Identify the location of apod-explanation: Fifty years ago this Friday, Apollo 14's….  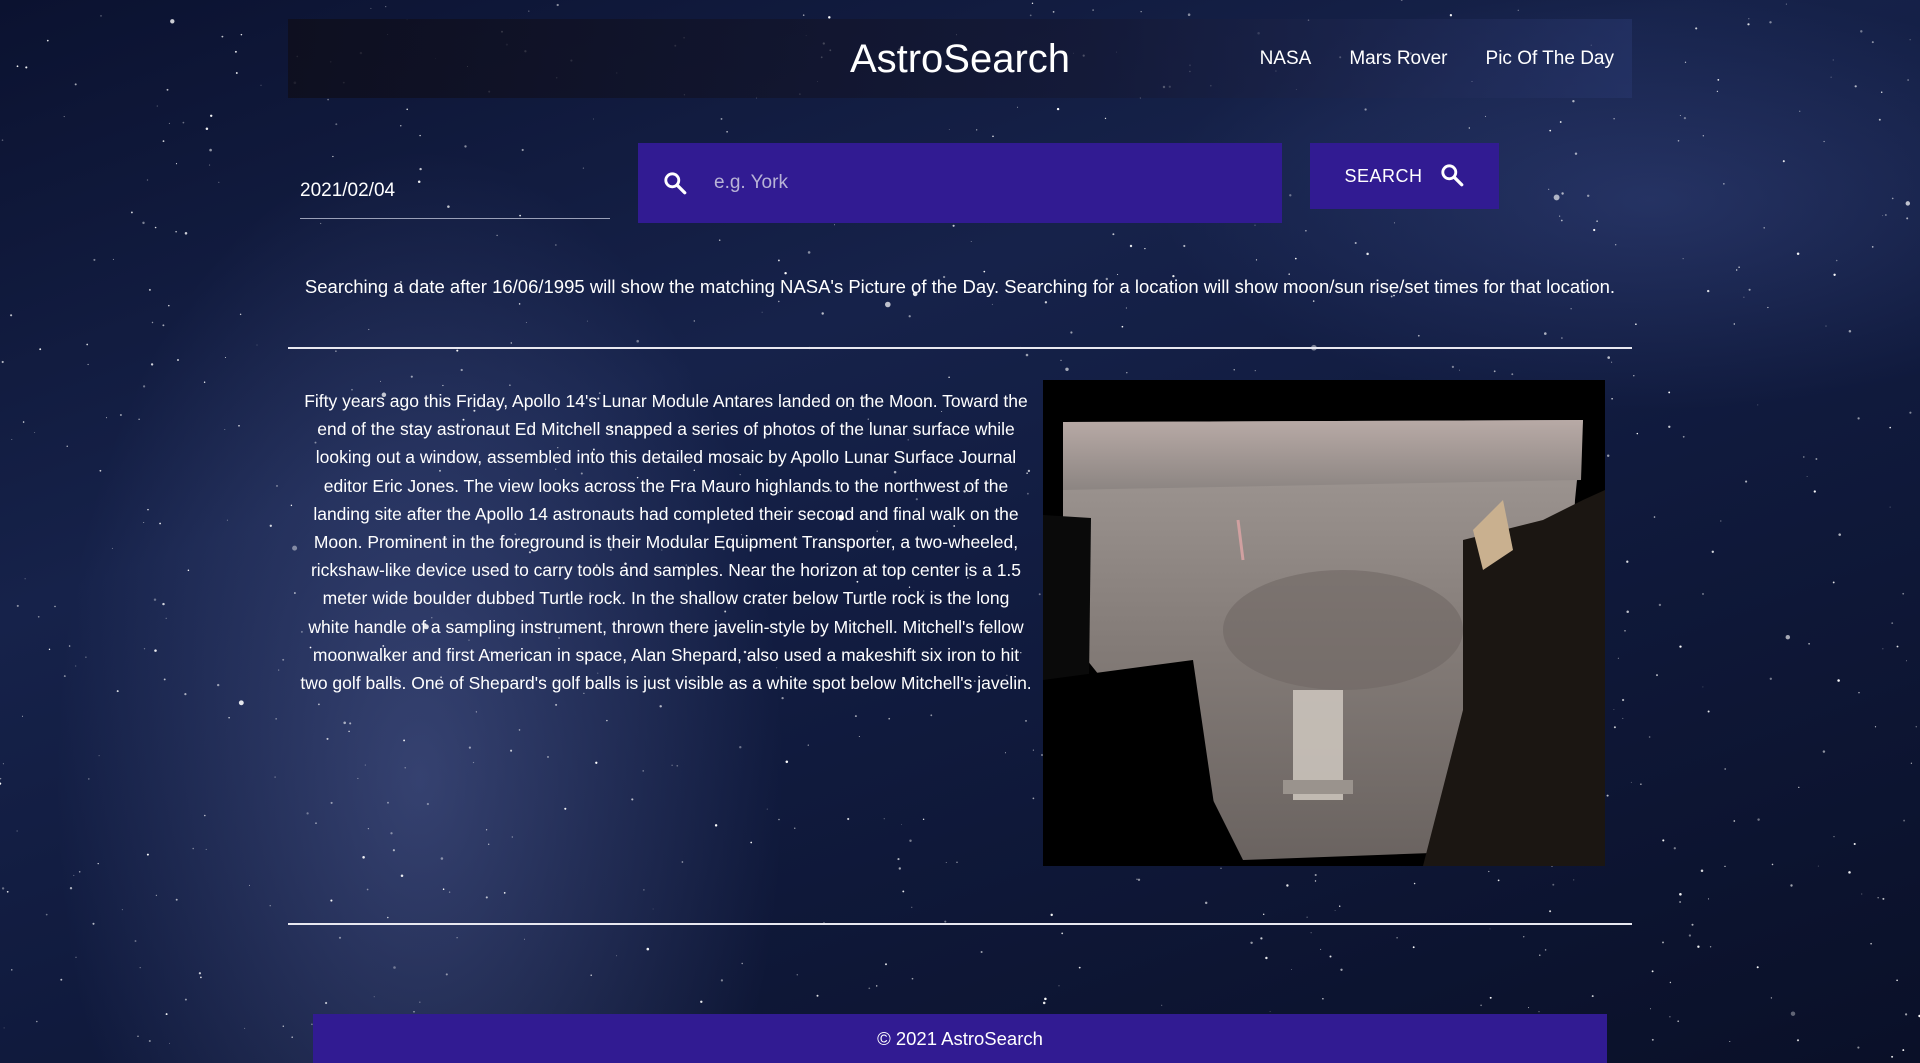
(666, 542).